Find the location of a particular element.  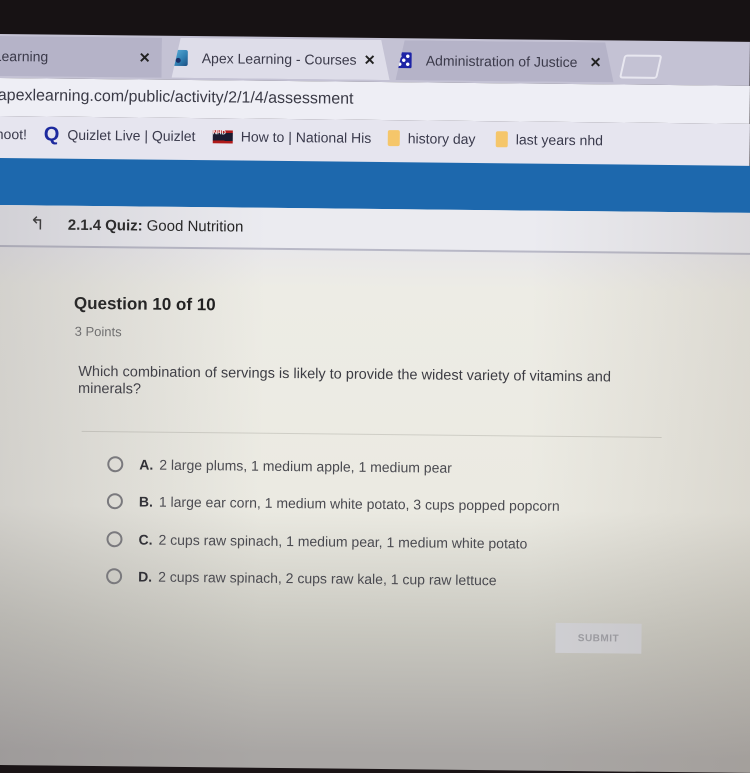

divider is located at coordinates (371, 434).